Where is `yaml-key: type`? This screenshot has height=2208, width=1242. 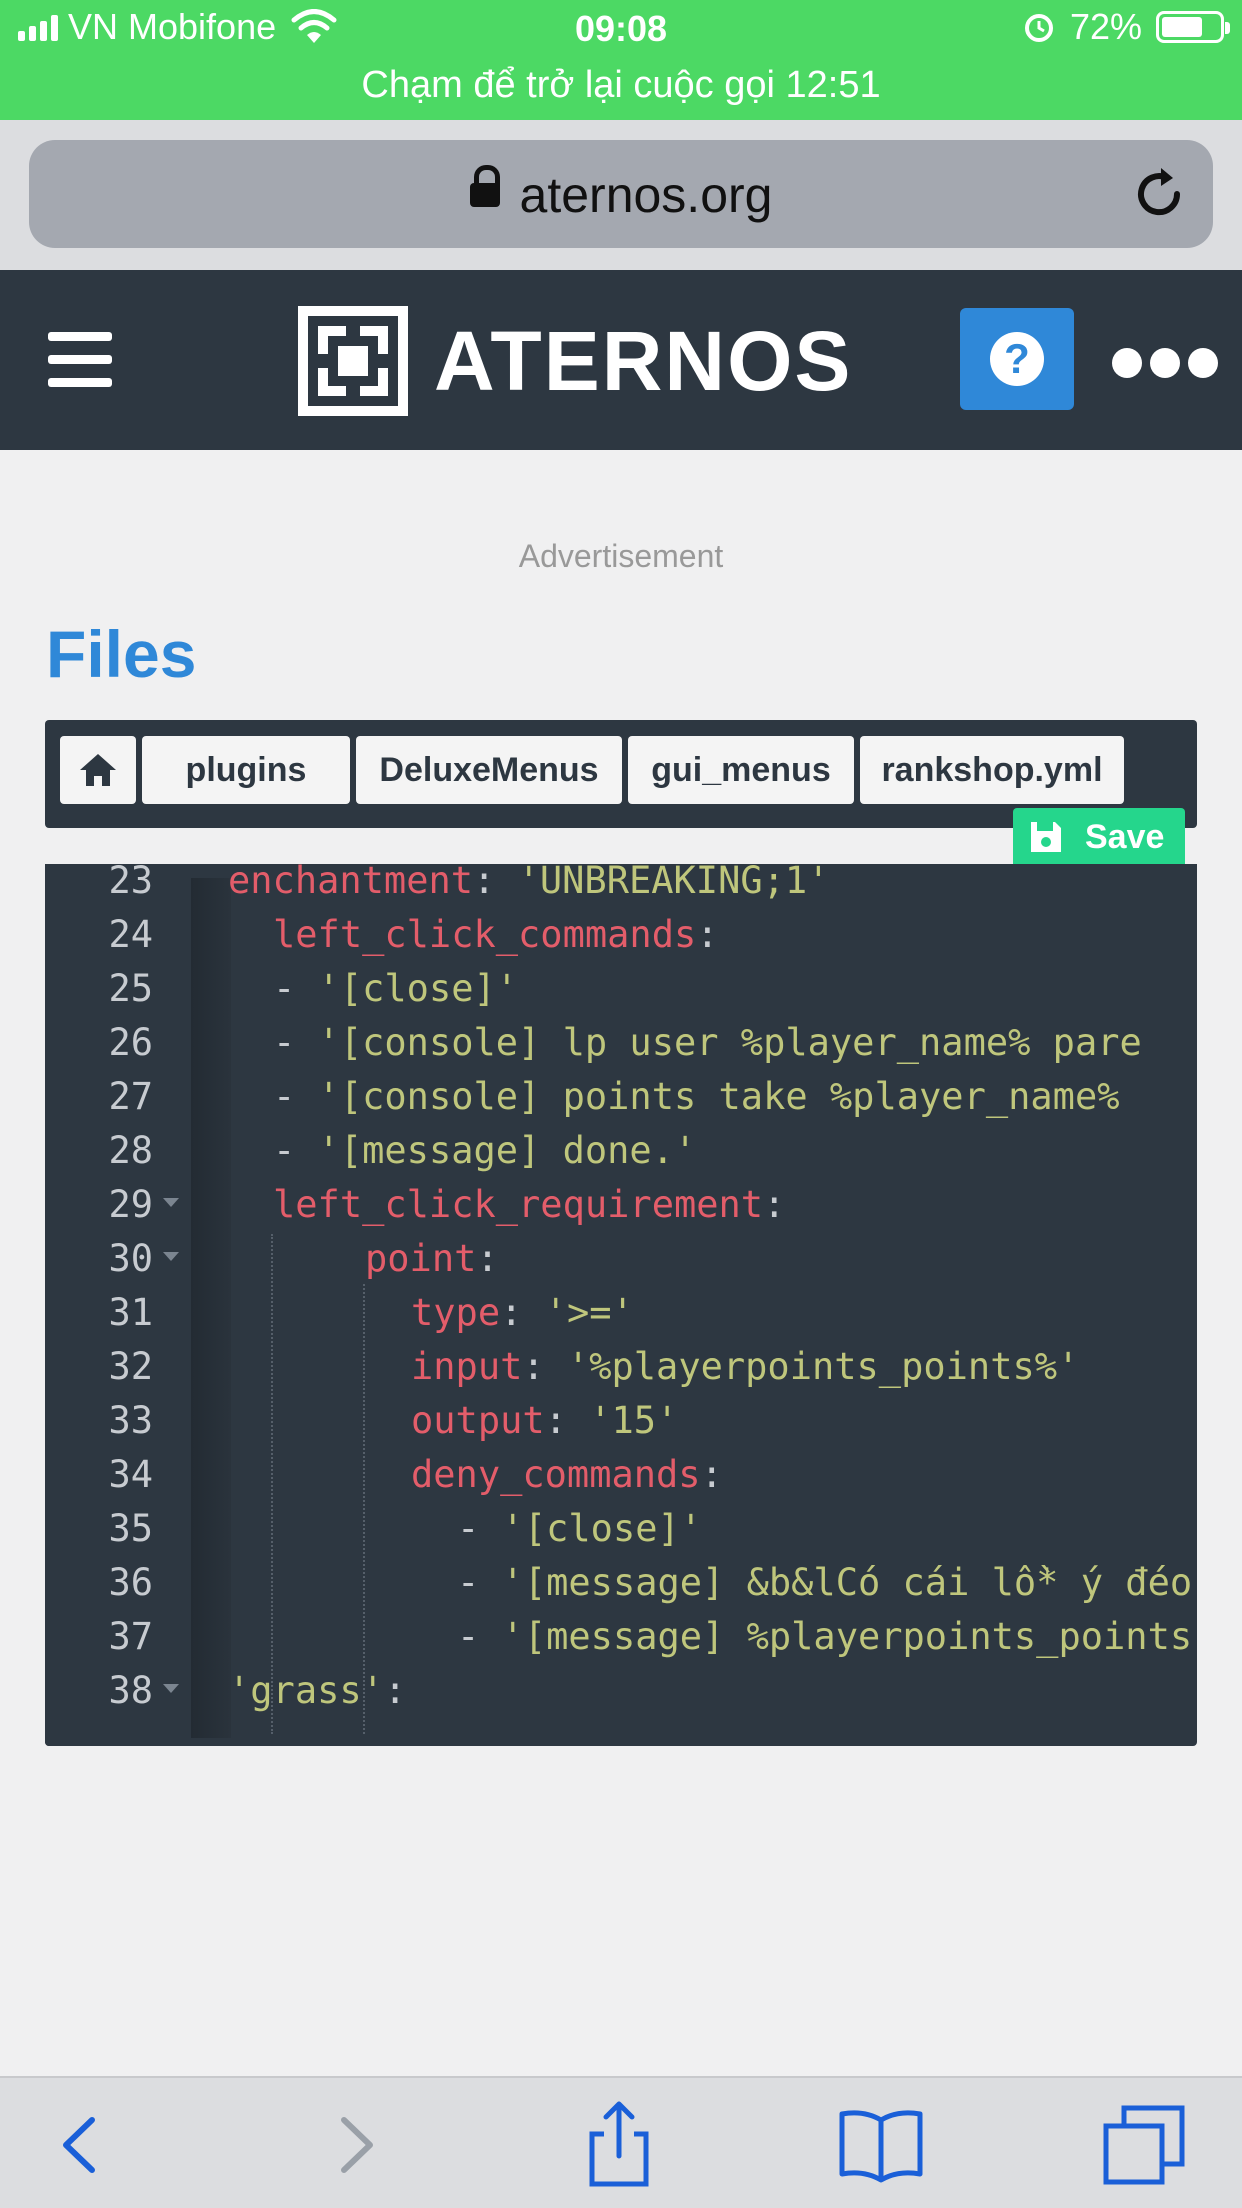
yaml-key: type is located at coordinates (456, 1312).